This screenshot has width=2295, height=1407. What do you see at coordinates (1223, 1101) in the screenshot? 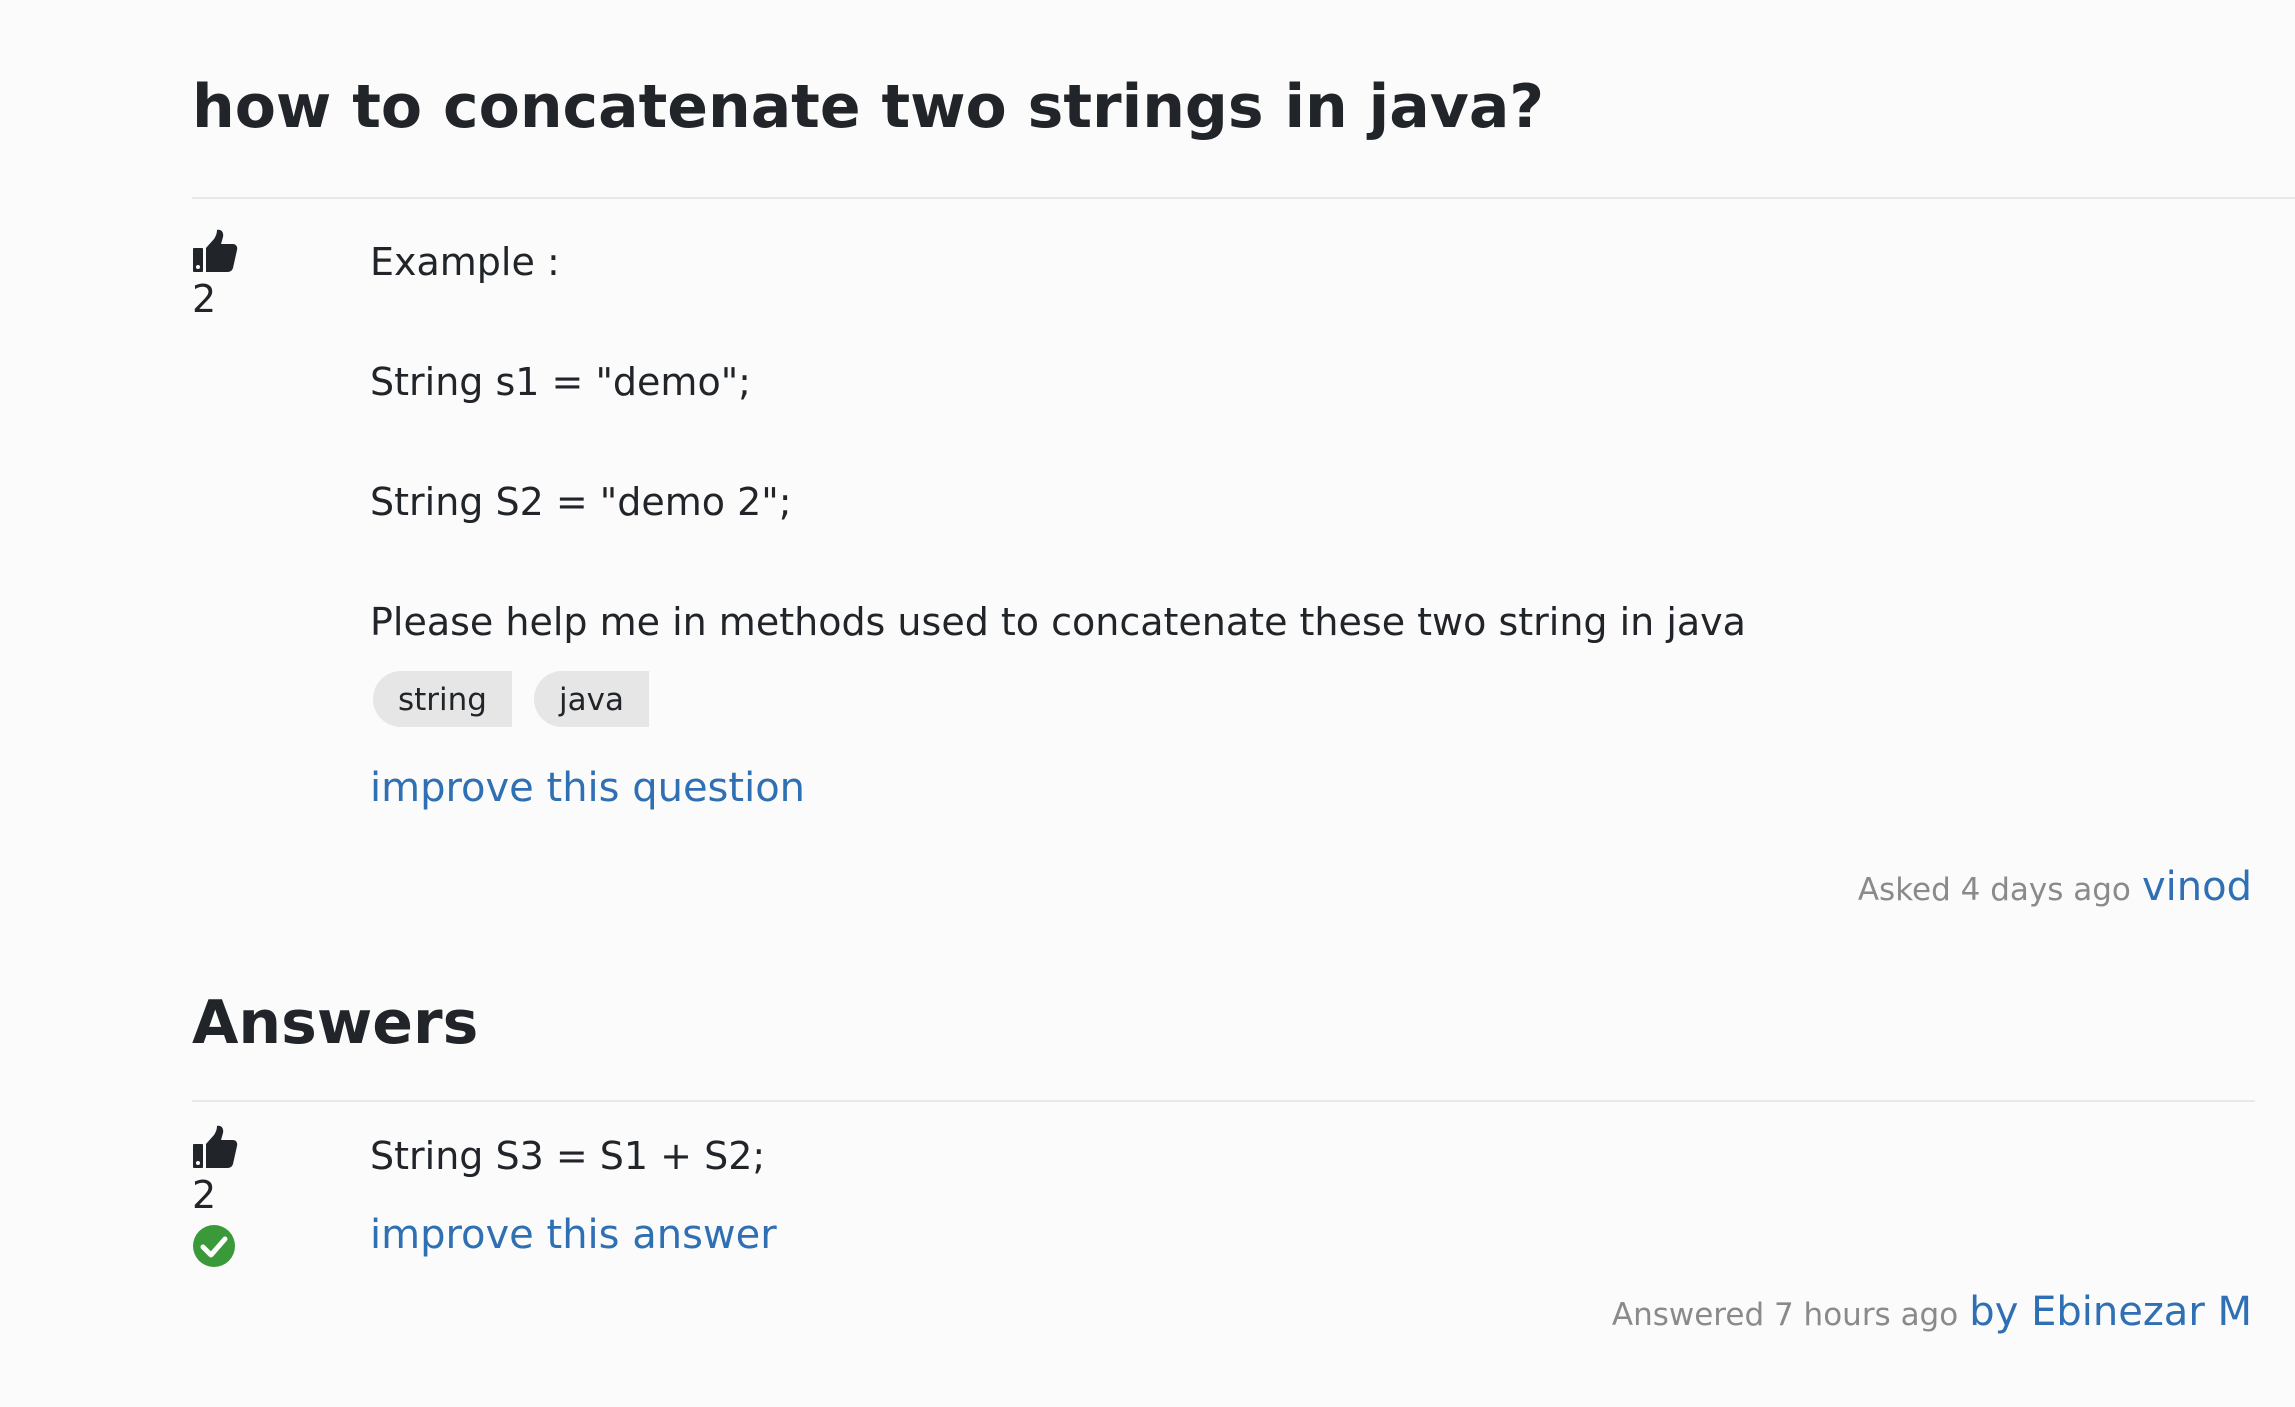
I see `answers-divider` at bounding box center [1223, 1101].